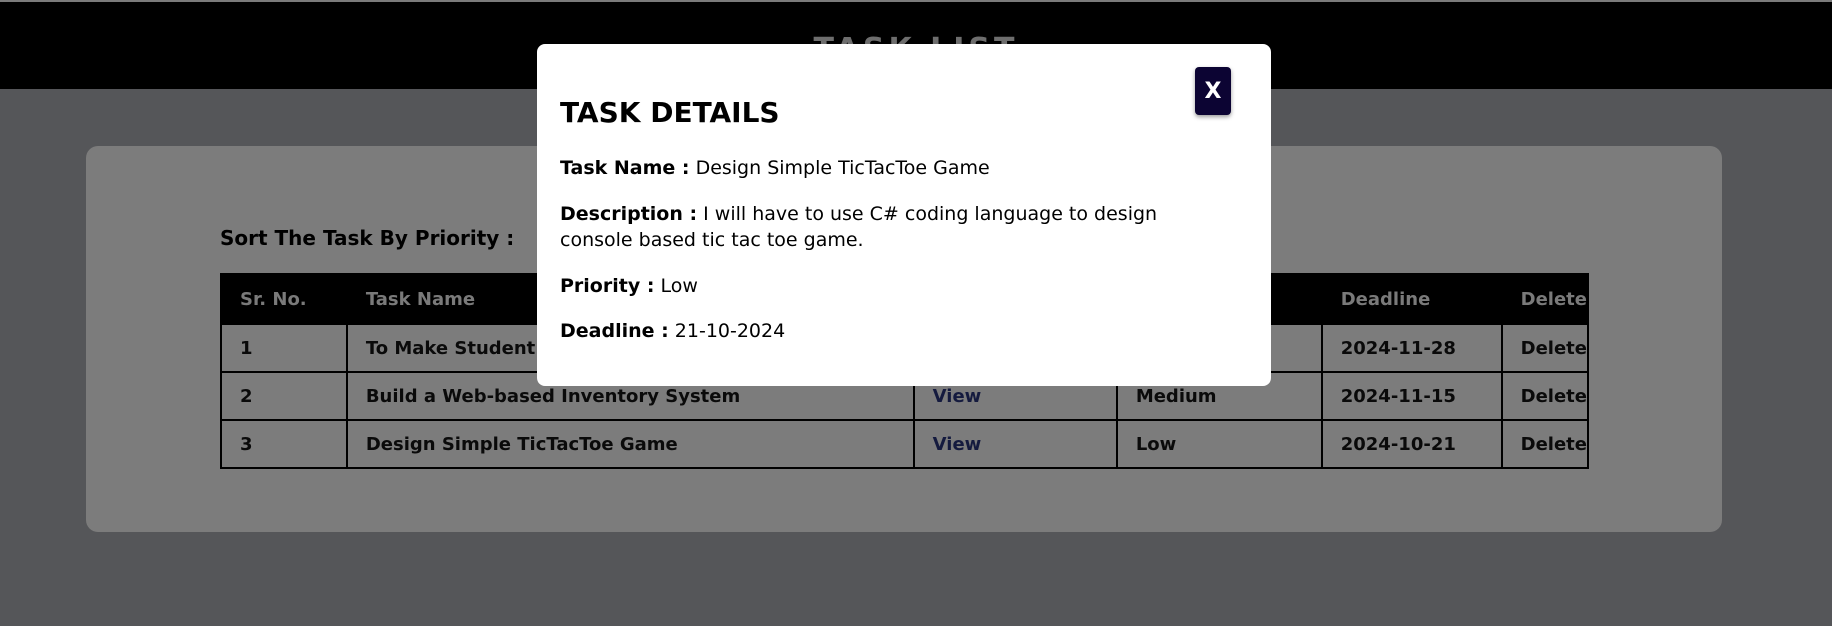 The image size is (1832, 626). What do you see at coordinates (629, 214) in the screenshot?
I see `detail-description-label: Description :` at bounding box center [629, 214].